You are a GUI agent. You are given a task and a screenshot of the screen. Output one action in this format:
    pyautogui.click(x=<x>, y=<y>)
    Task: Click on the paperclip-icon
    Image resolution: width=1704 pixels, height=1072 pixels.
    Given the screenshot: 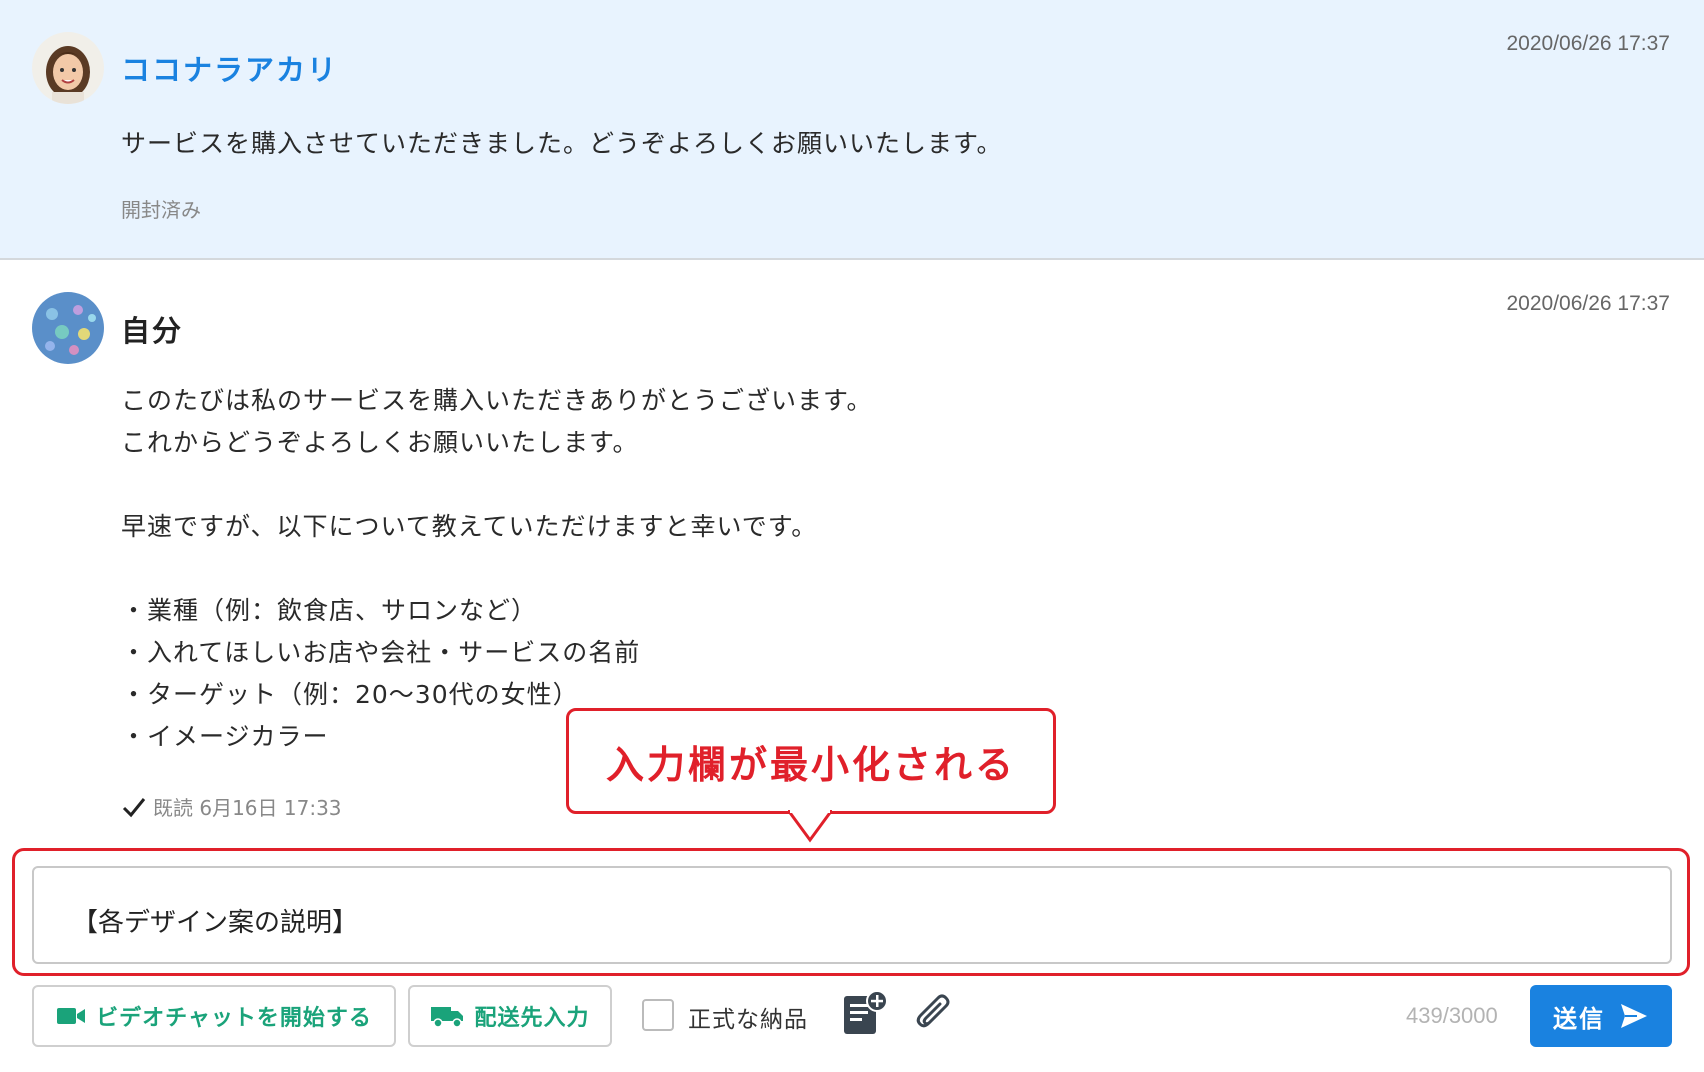 What is the action you would take?
    pyautogui.click(x=934, y=1014)
    